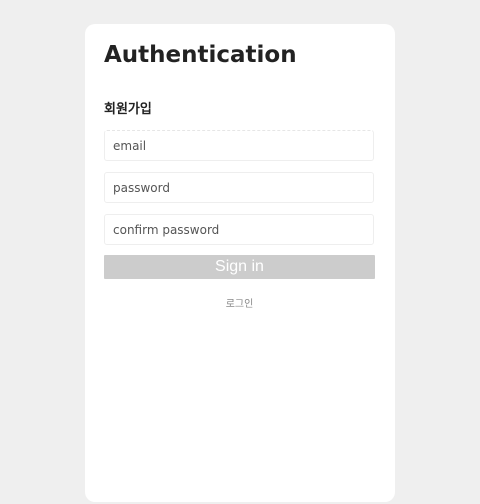 Image resolution: width=480 pixels, height=504 pixels. I want to click on confirm-password-input, so click(239, 229).